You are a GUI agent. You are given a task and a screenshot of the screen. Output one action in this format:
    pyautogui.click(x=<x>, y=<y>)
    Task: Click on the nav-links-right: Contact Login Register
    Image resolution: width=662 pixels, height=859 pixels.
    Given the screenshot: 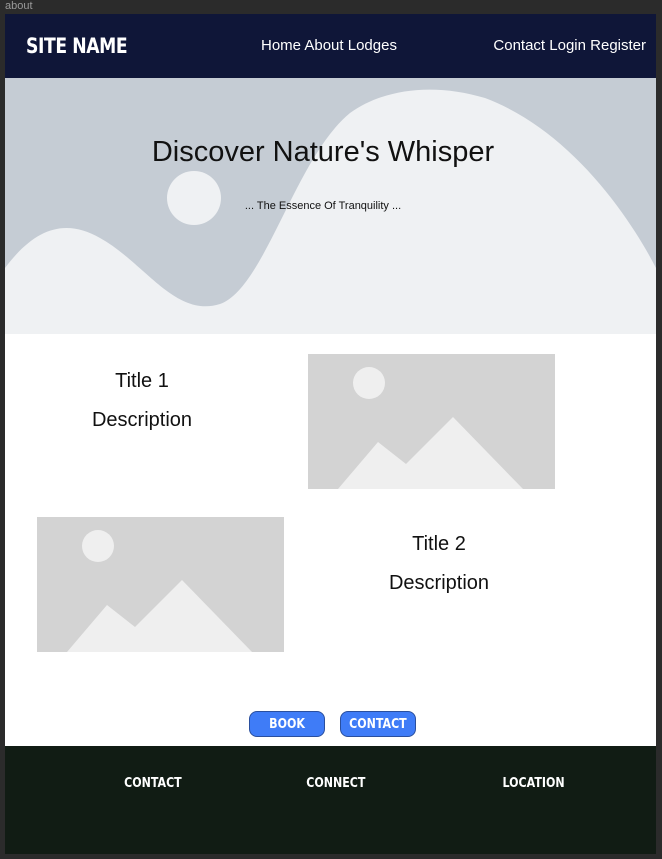 What is the action you would take?
    pyautogui.click(x=569, y=45)
    